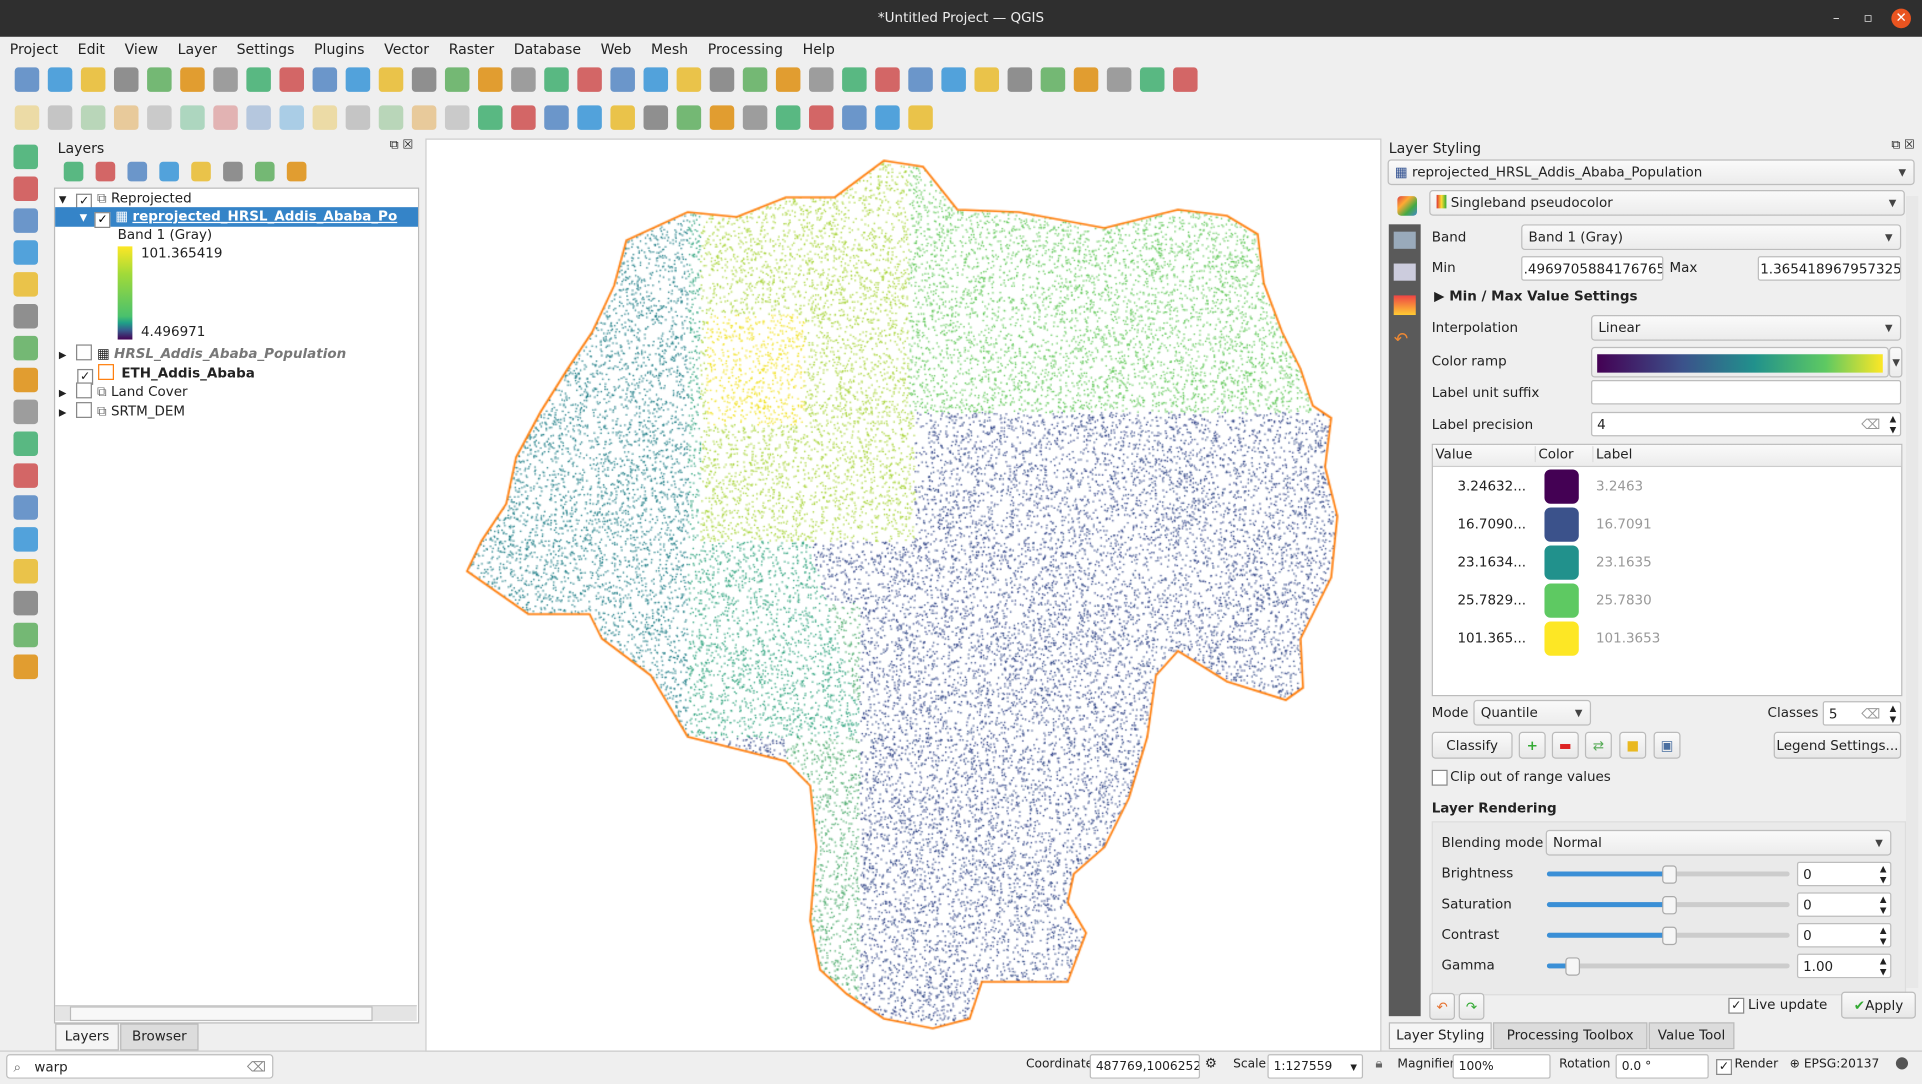 This screenshot has width=1922, height=1084. I want to click on menu-view: View, so click(141, 48).